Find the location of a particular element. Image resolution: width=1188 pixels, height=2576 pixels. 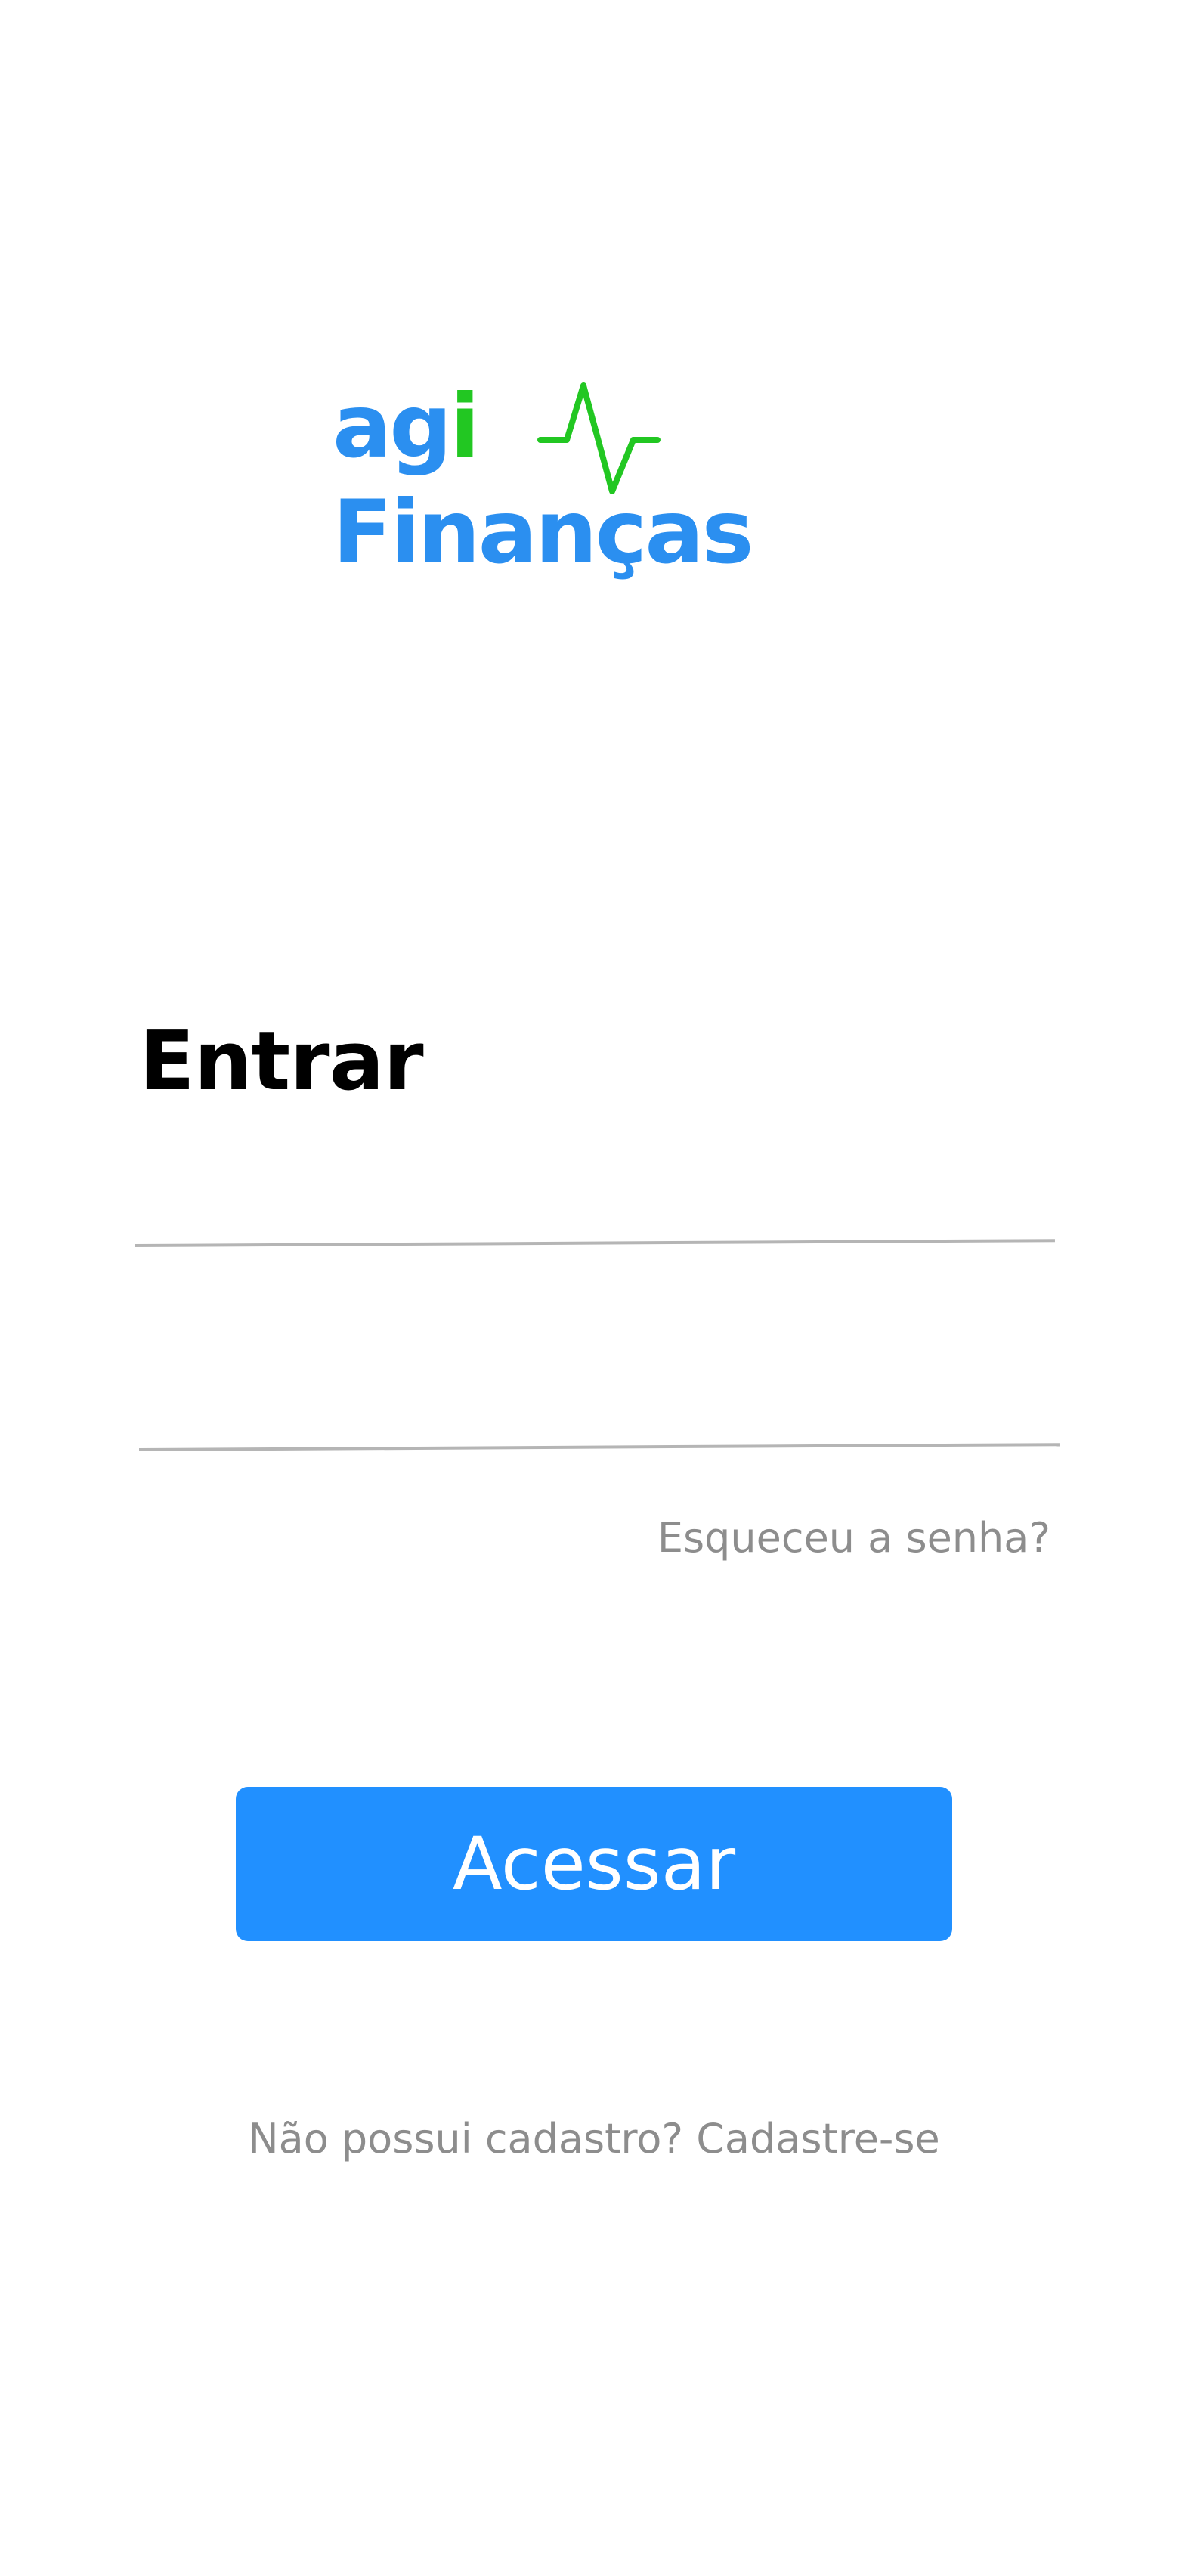

logo-agi-i: i is located at coordinates (465, 427).